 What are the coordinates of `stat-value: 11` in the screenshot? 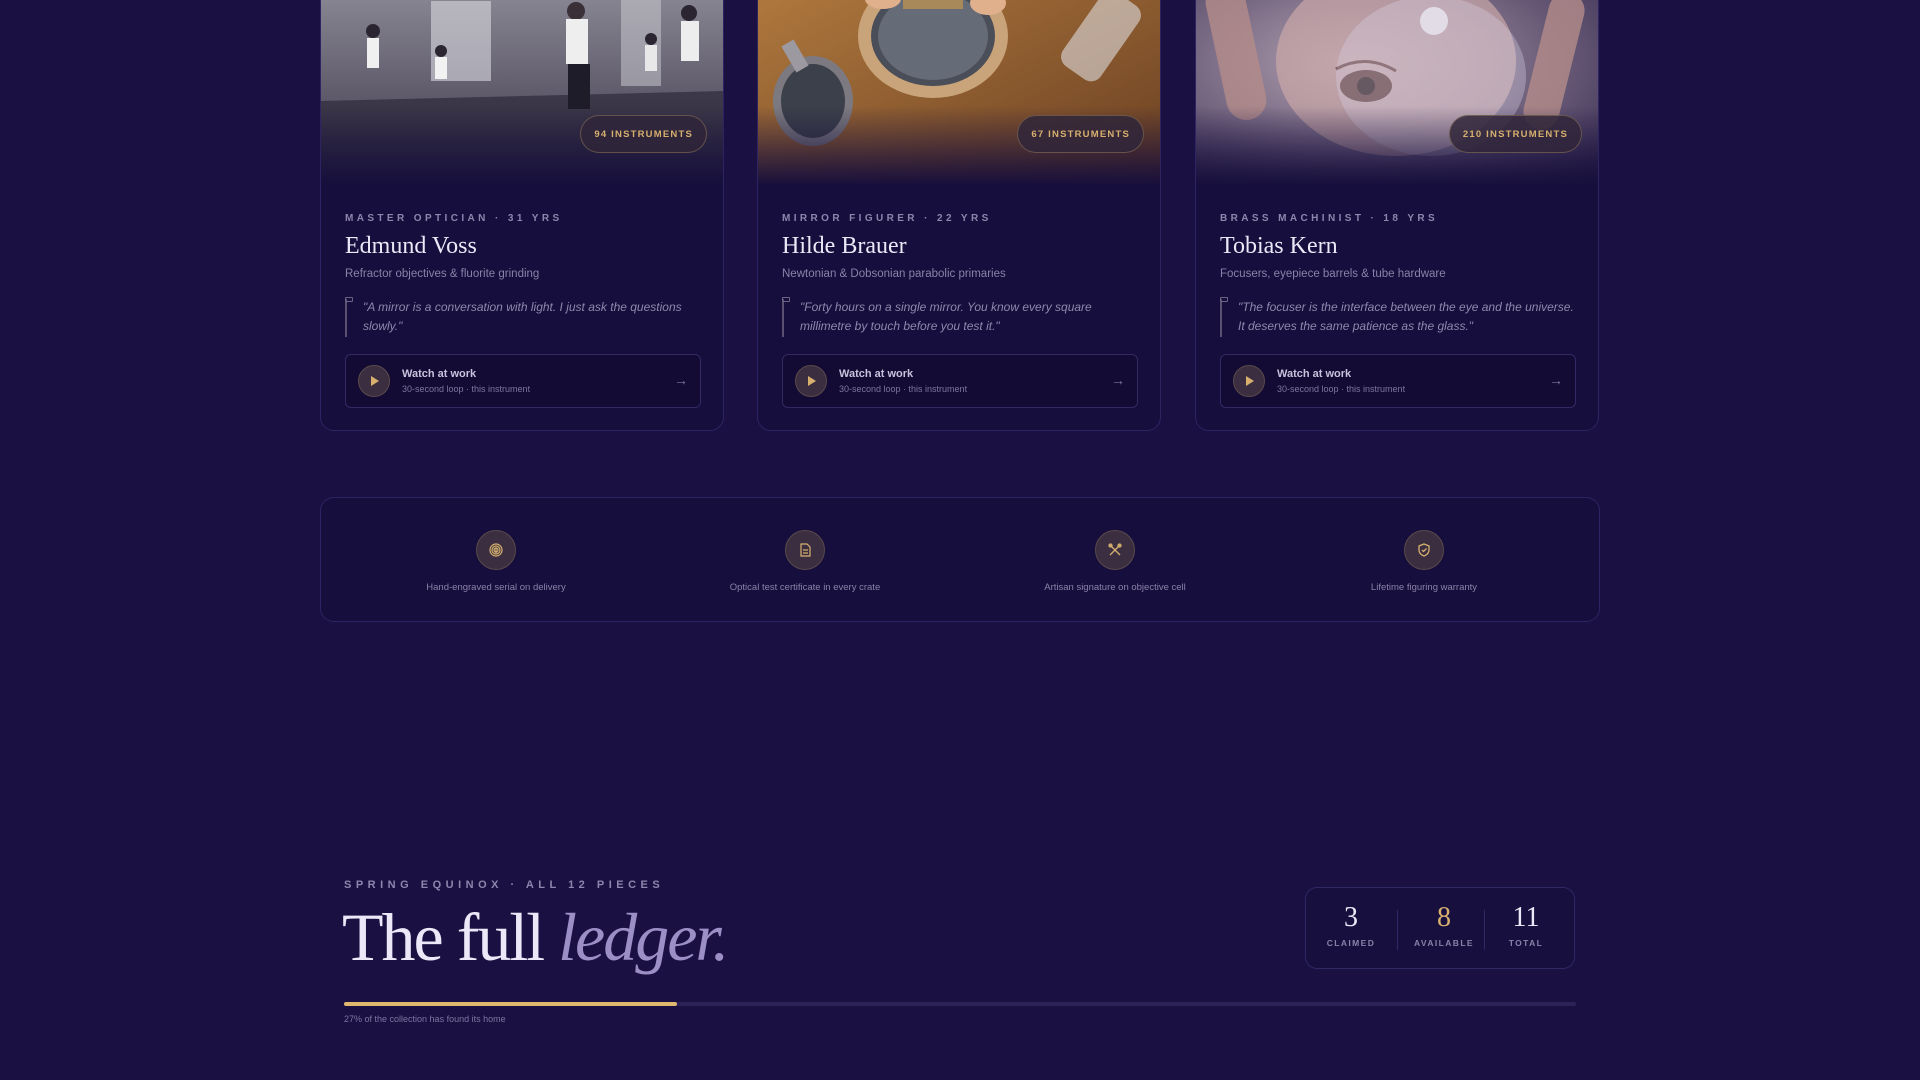 It's located at (1526, 917).